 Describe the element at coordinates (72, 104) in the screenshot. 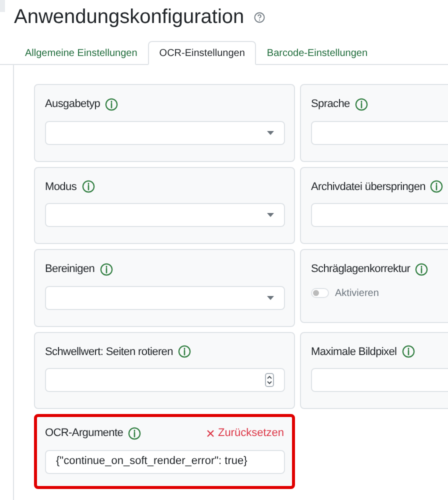

I see `field-label: Ausgabetyp` at that location.